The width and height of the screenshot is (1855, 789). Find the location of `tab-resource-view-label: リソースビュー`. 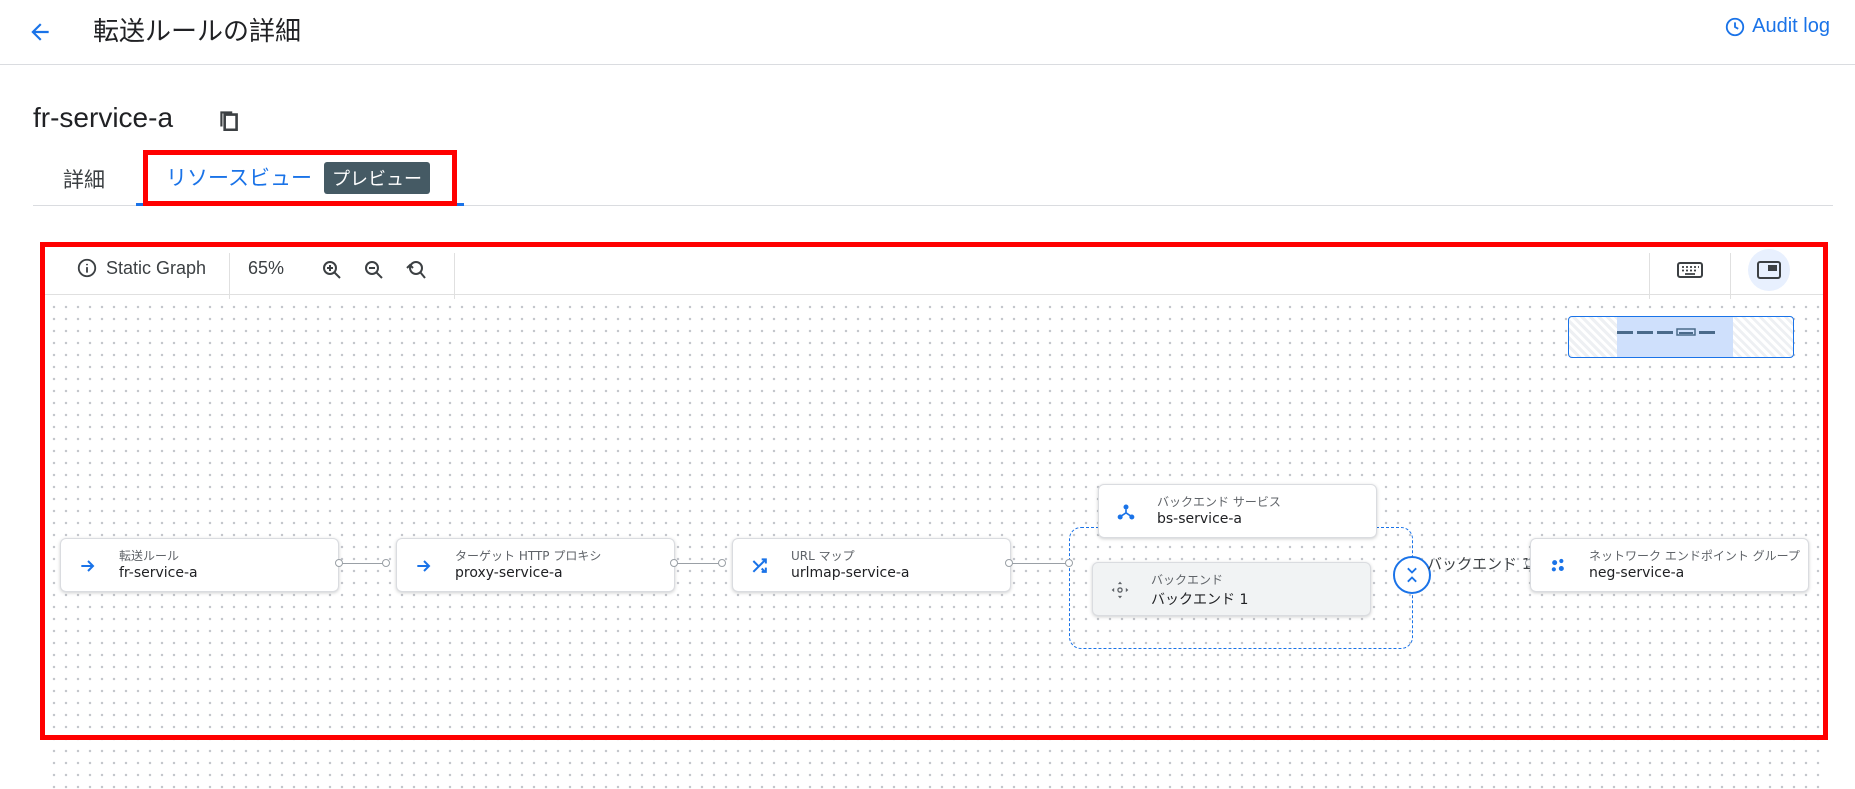

tab-resource-view-label: リソースビュー is located at coordinates (239, 178).